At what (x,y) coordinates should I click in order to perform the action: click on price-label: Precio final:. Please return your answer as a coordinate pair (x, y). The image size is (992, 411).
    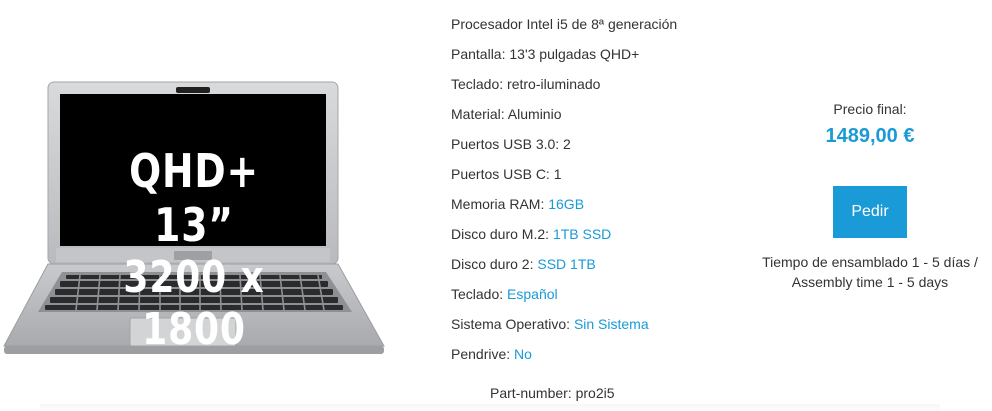
    Looking at the image, I should click on (870, 109).